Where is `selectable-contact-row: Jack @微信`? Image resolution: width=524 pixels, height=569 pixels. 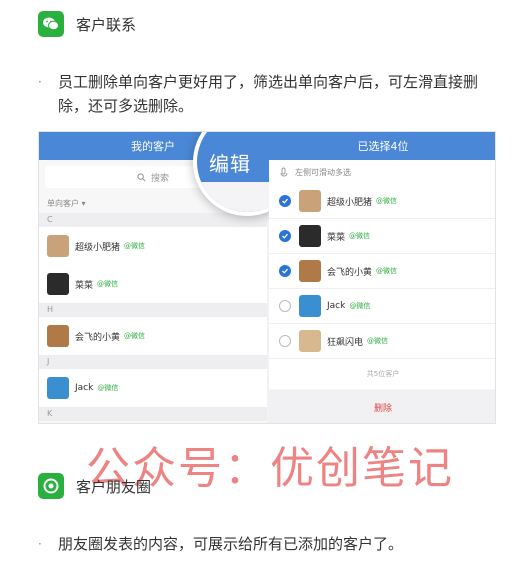 selectable-contact-row: Jack @微信 is located at coordinates (382, 306).